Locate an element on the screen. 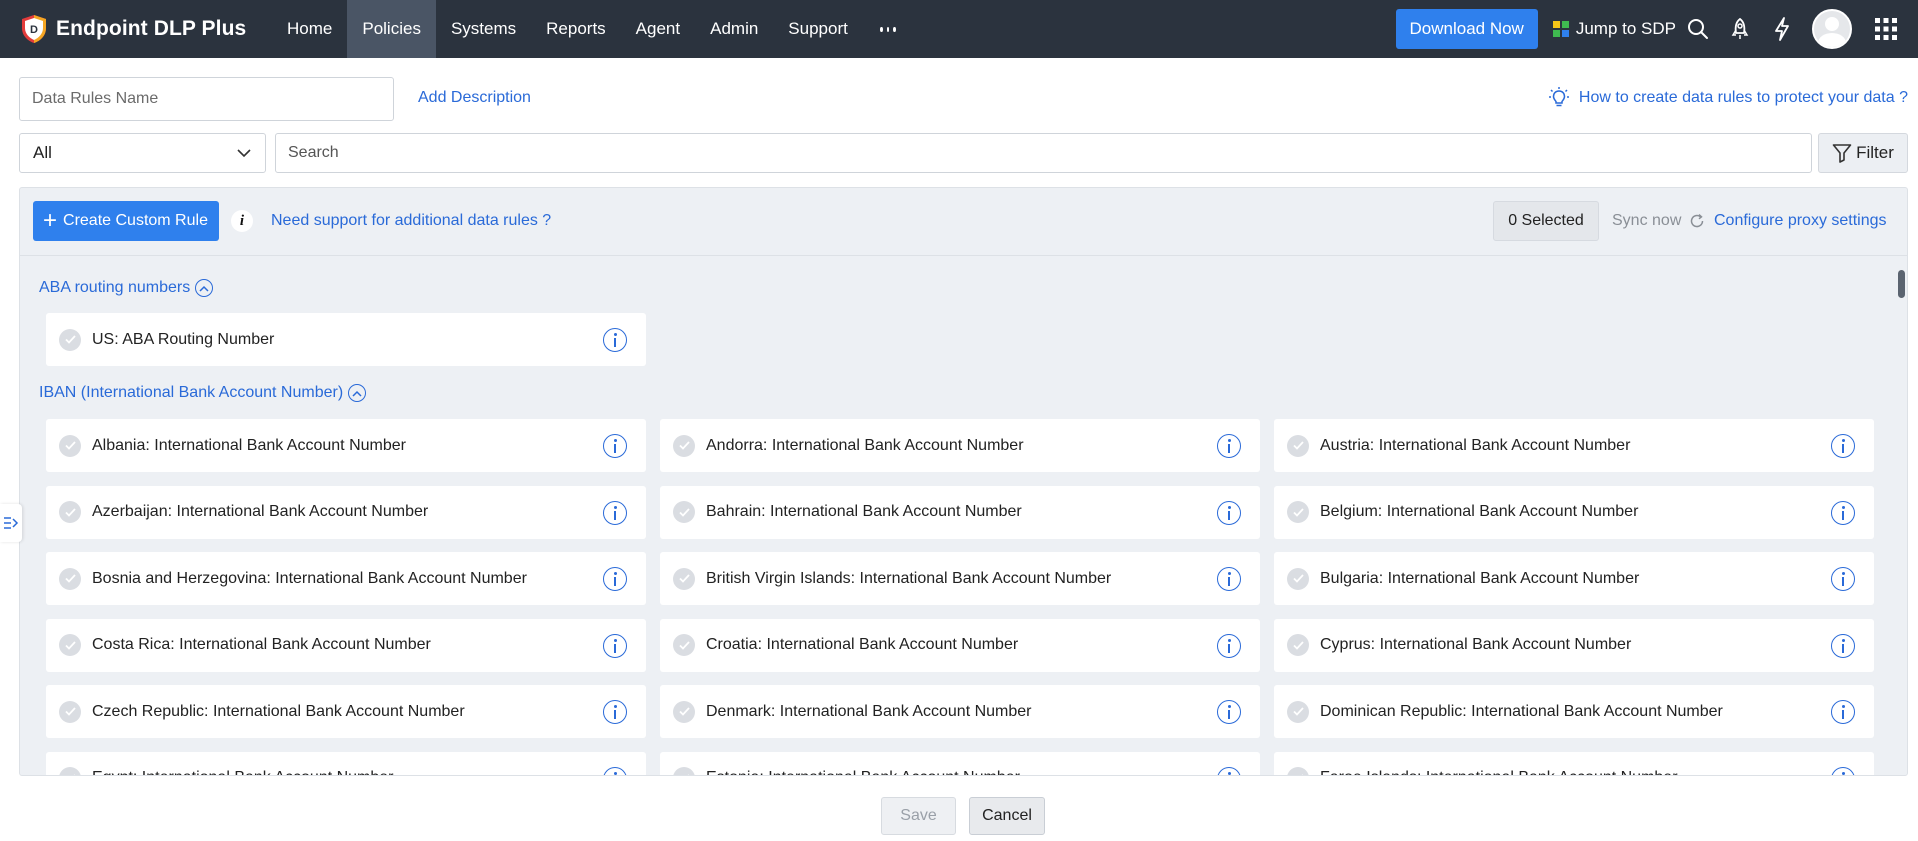 The image size is (1918, 841). configure-proxy-link: Configure proxy settings is located at coordinates (1800, 221).